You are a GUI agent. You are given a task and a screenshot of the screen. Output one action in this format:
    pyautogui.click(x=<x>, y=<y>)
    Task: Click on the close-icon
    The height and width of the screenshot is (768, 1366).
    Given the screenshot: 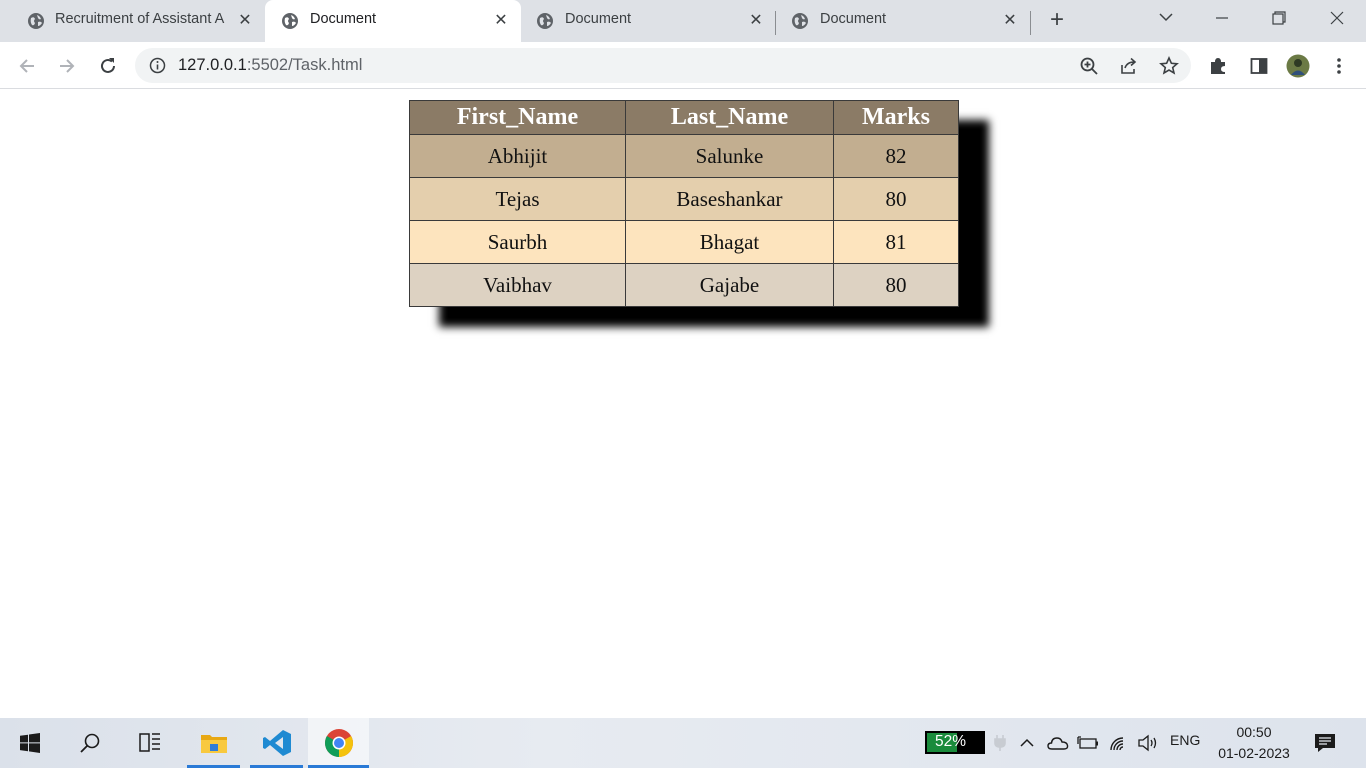 What is the action you would take?
    pyautogui.click(x=1337, y=18)
    